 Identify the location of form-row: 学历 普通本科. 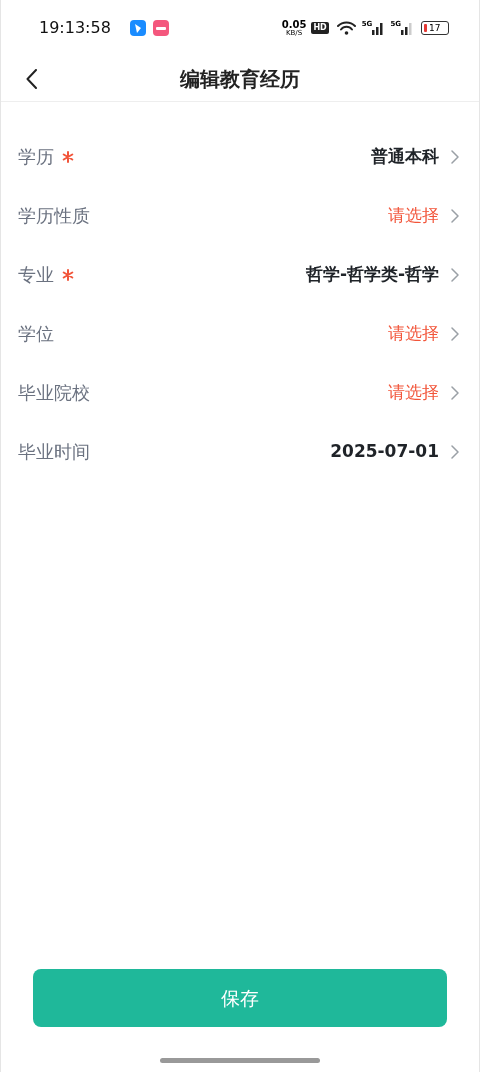
(240, 156).